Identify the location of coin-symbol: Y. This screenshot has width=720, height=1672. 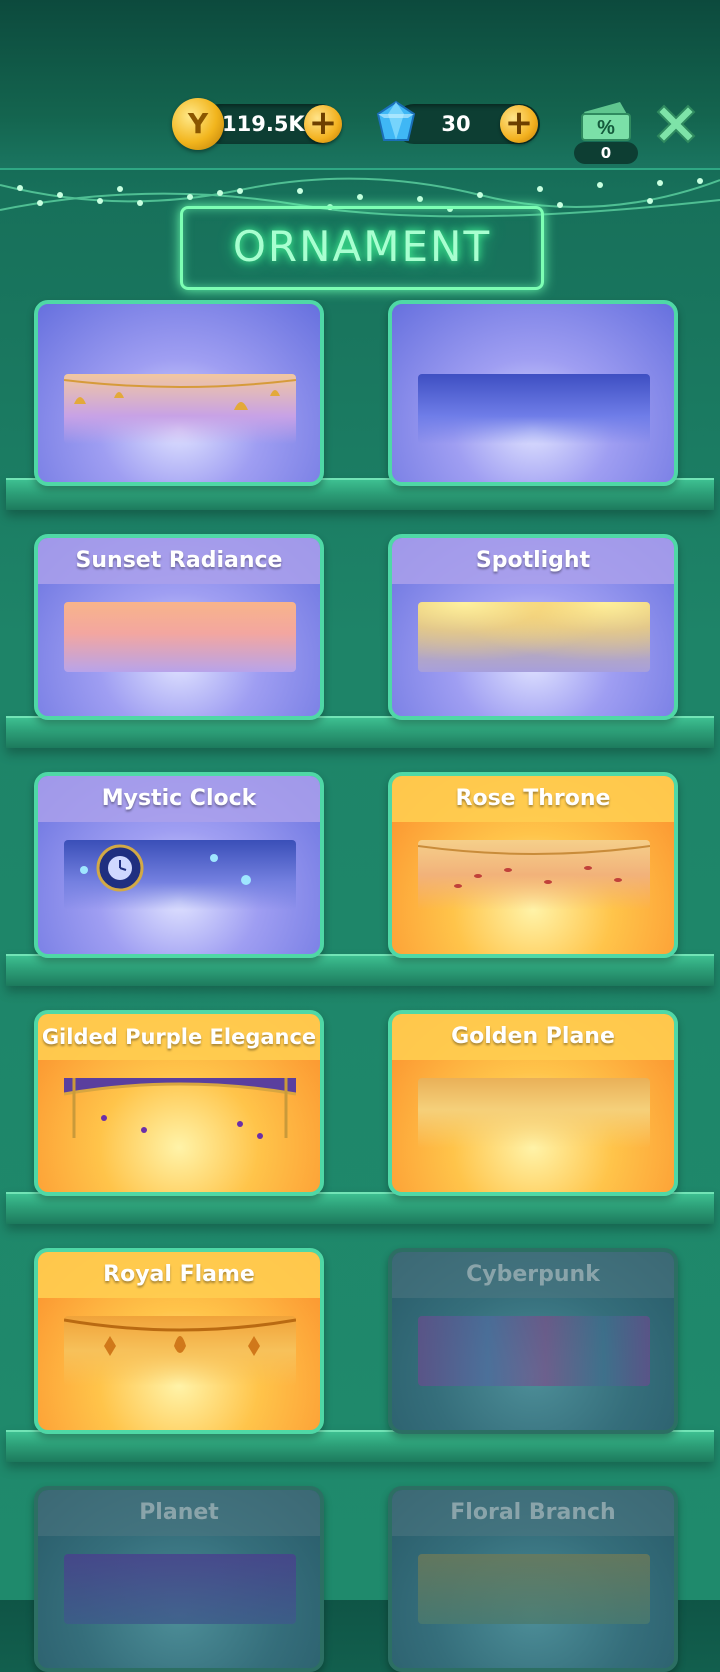
(198, 123).